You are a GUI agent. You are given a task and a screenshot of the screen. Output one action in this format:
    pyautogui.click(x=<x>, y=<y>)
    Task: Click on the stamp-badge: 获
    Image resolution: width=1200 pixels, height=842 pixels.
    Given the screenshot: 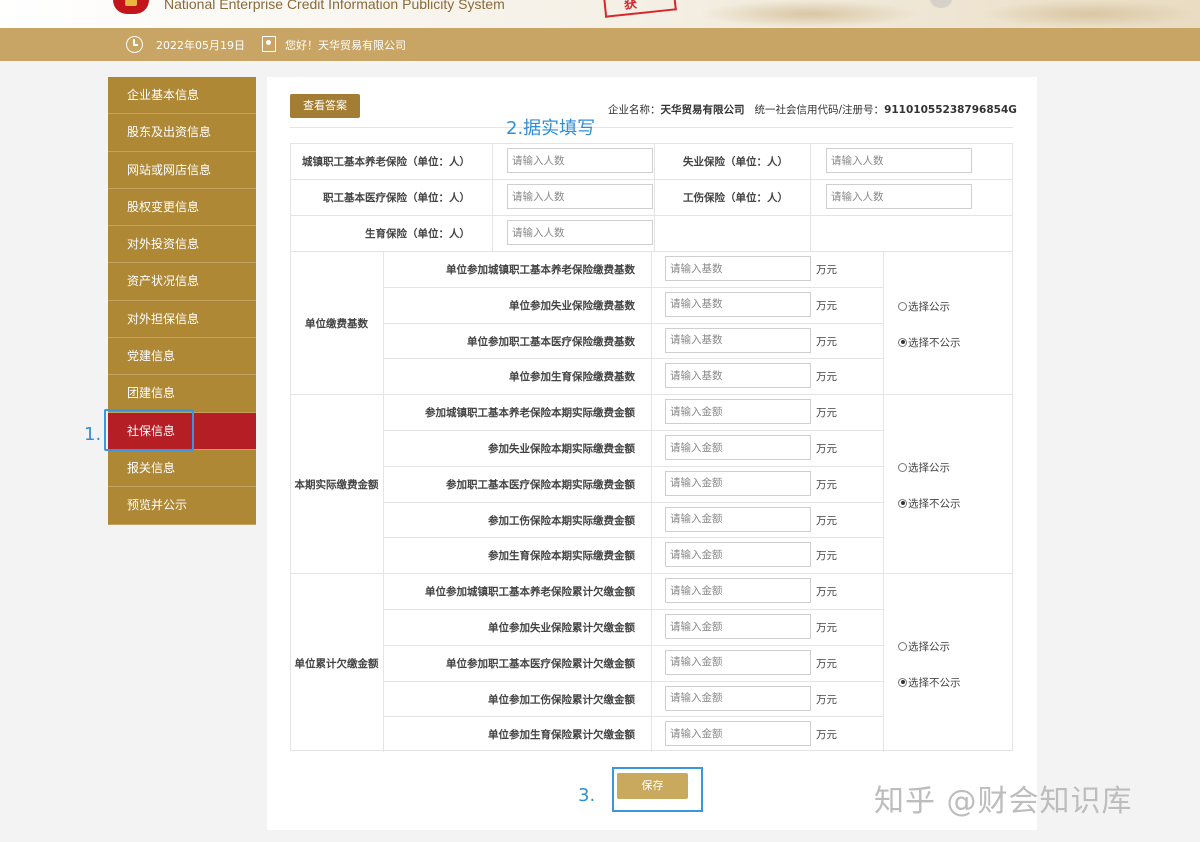 What is the action you would take?
    pyautogui.click(x=640, y=9)
    